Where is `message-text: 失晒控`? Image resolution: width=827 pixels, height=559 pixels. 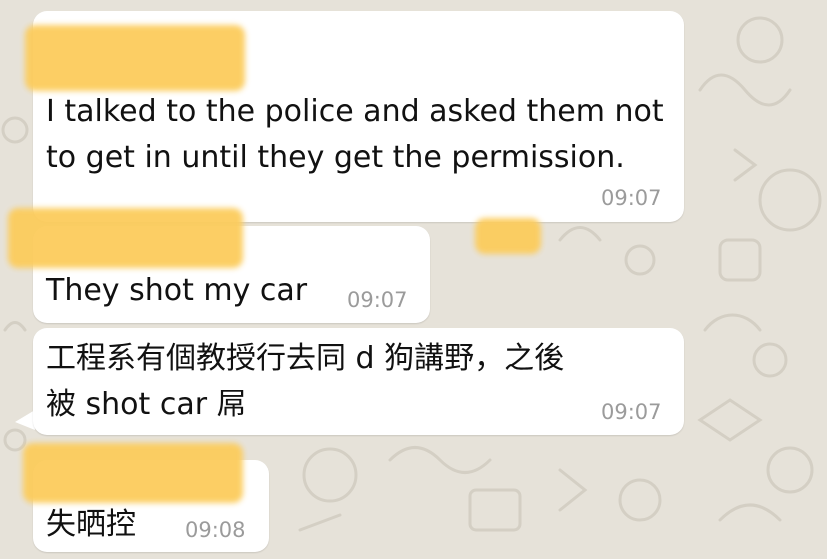
message-text: 失晒控 is located at coordinates (91, 524).